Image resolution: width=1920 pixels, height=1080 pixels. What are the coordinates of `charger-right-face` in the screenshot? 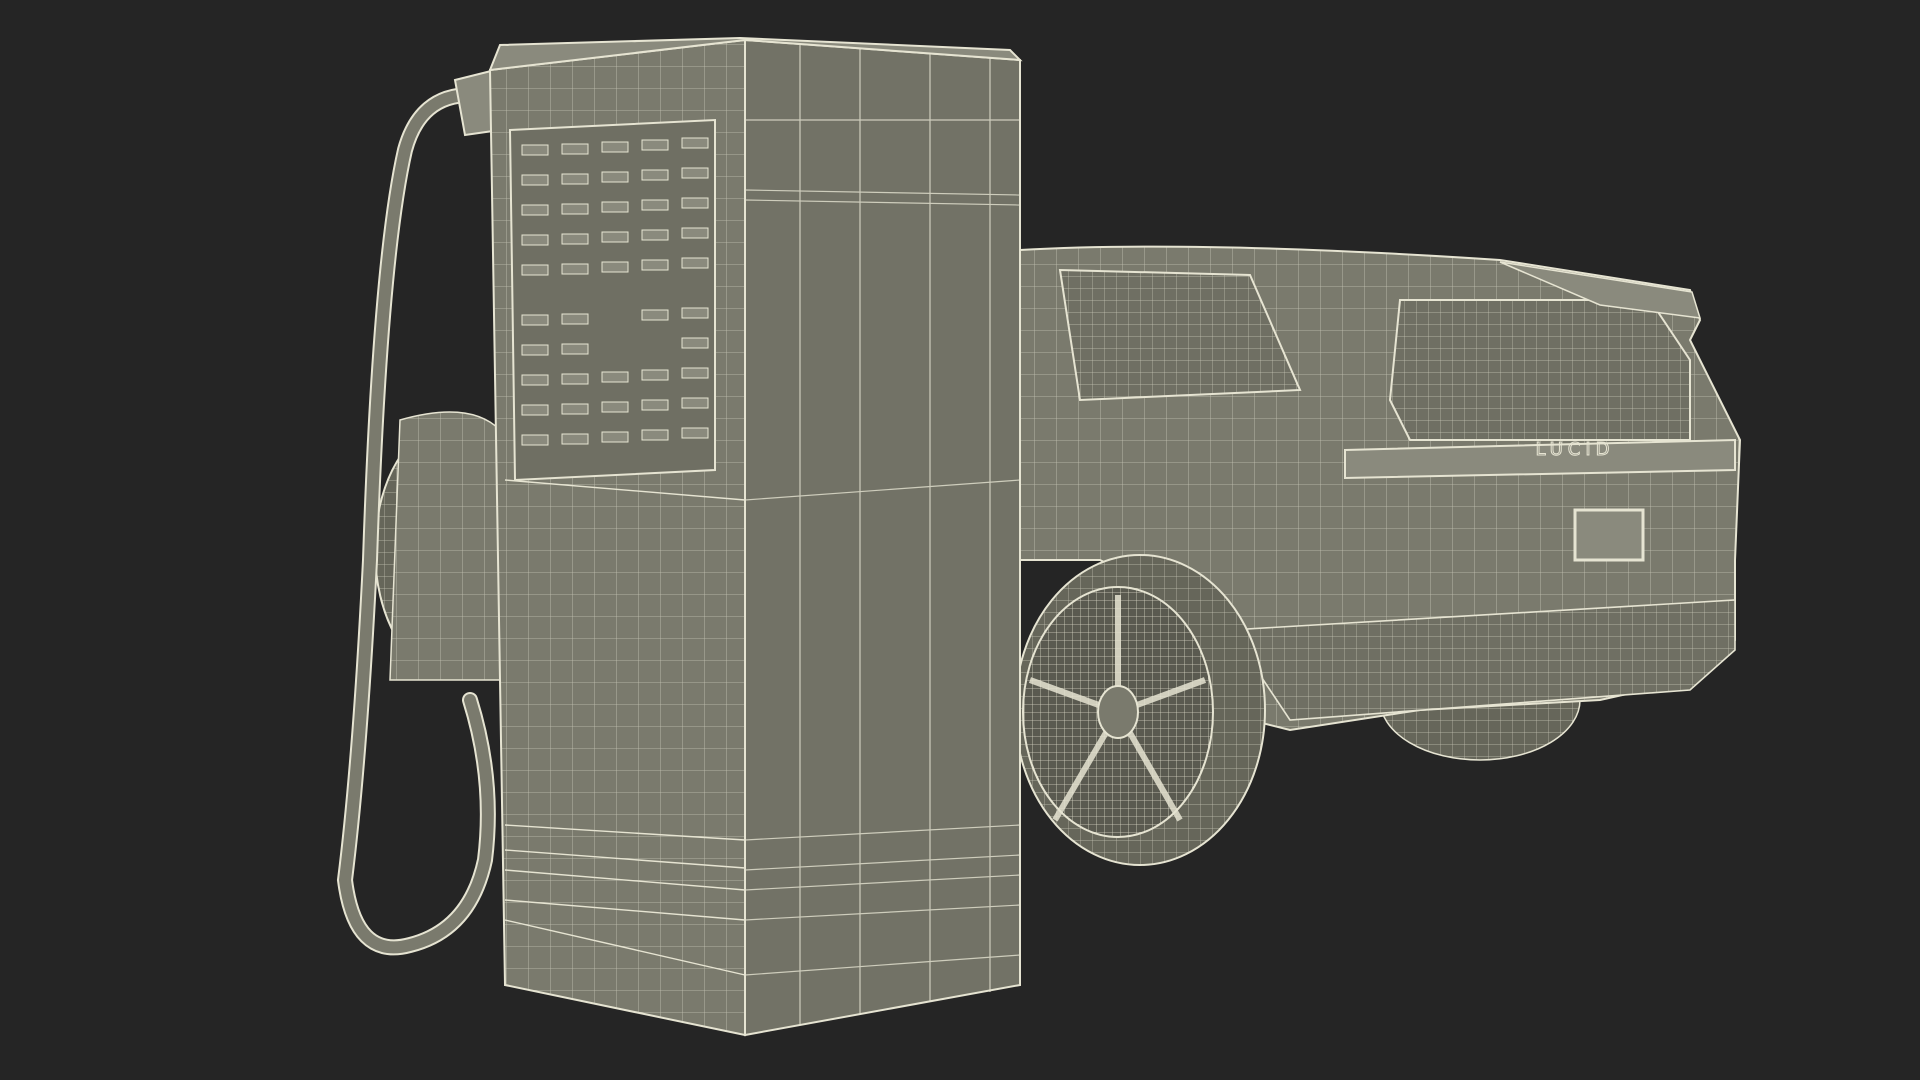 It's located at (882, 537).